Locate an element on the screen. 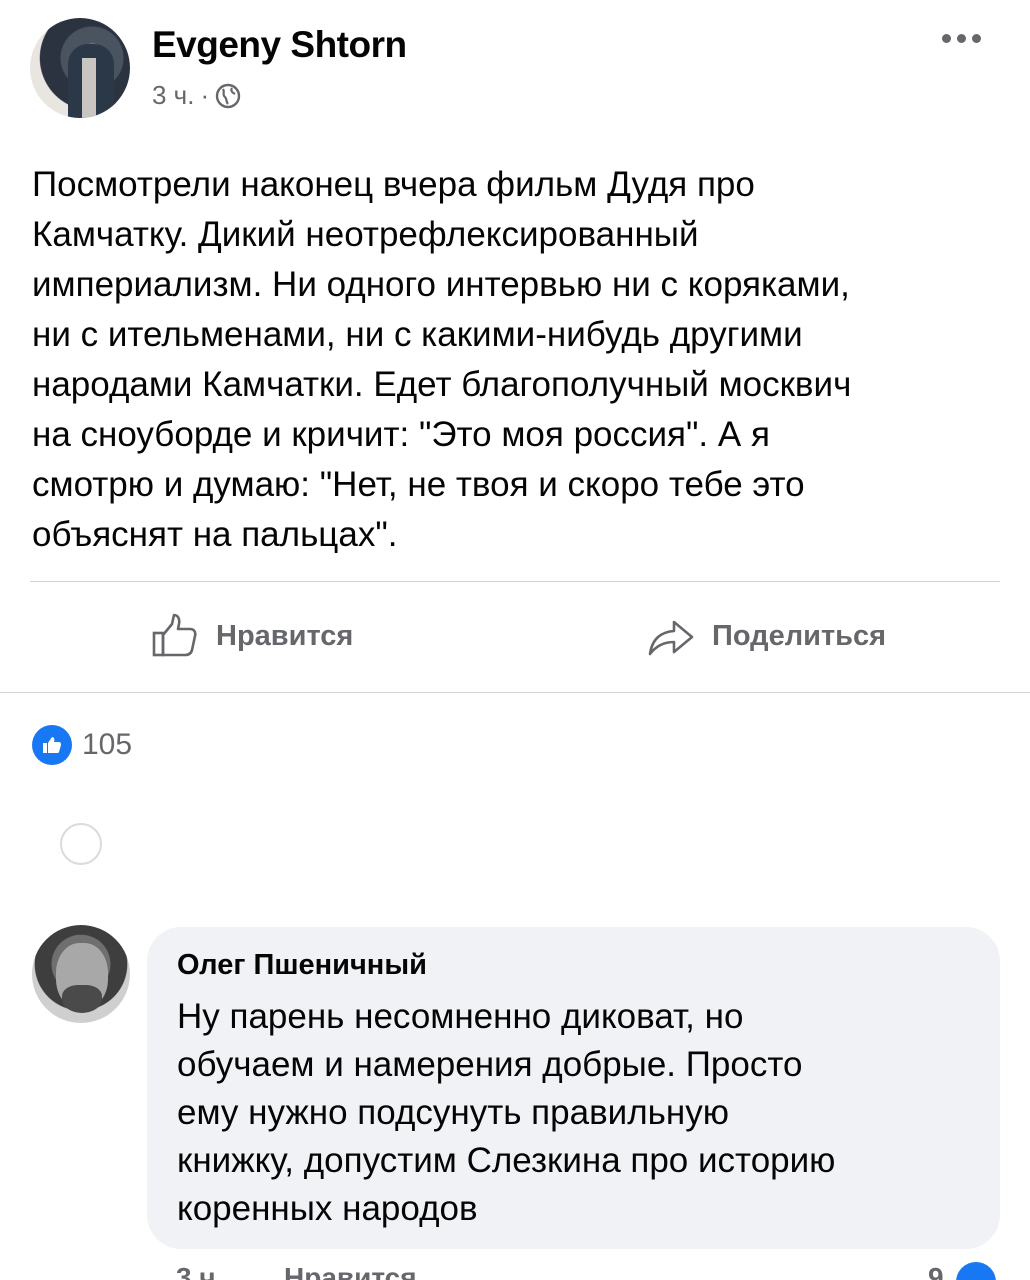  post-text-line: Посмотрели наконец вчера фильм Дудя про is located at coordinates (393, 184).